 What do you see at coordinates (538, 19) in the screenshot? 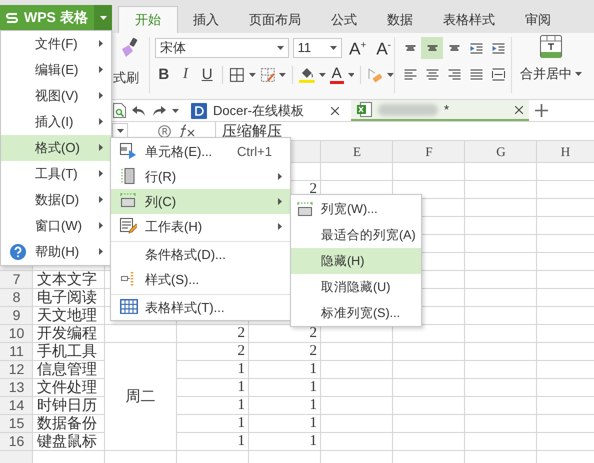
I see `ribbon-tab: 审阅` at bounding box center [538, 19].